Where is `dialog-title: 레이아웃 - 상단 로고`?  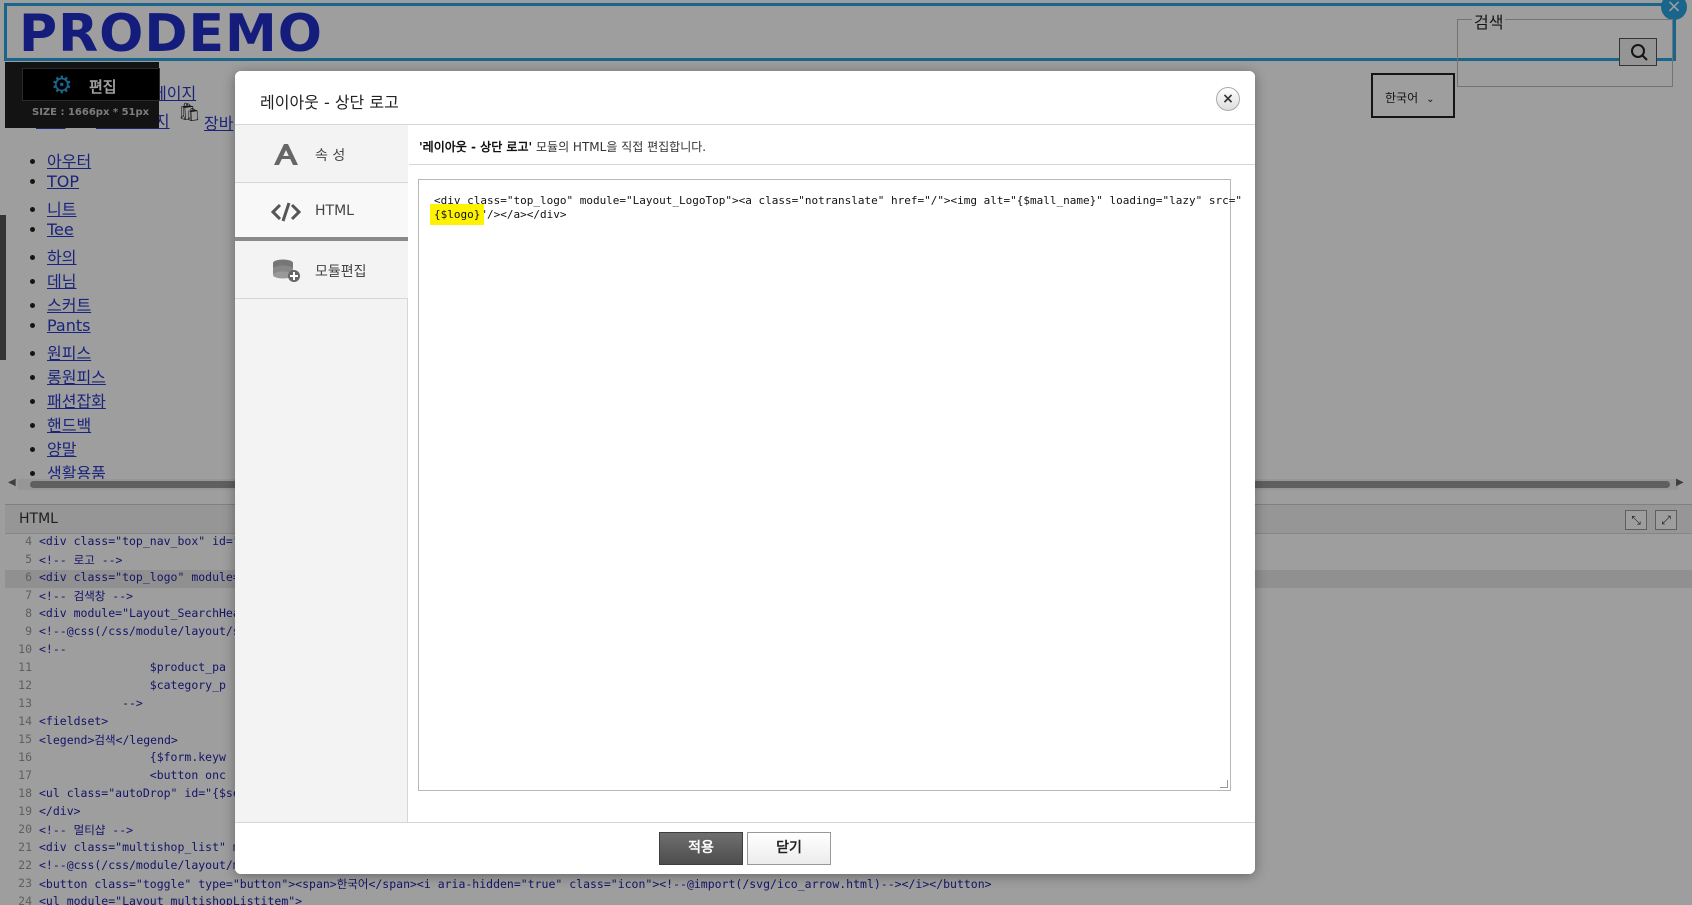 dialog-title: 레이아웃 - 상단 로고 is located at coordinates (329, 102).